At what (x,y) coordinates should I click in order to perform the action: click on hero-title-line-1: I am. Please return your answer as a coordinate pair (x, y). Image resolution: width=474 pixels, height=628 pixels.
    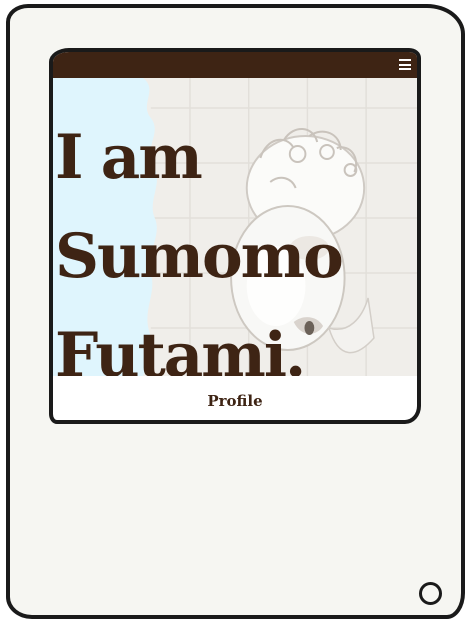
    Looking at the image, I should click on (129, 157).